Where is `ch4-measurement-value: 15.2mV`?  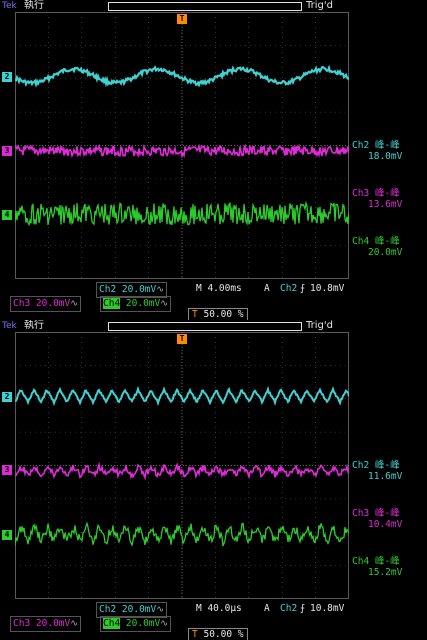
ch4-measurement-value: 15.2mV is located at coordinates (385, 572).